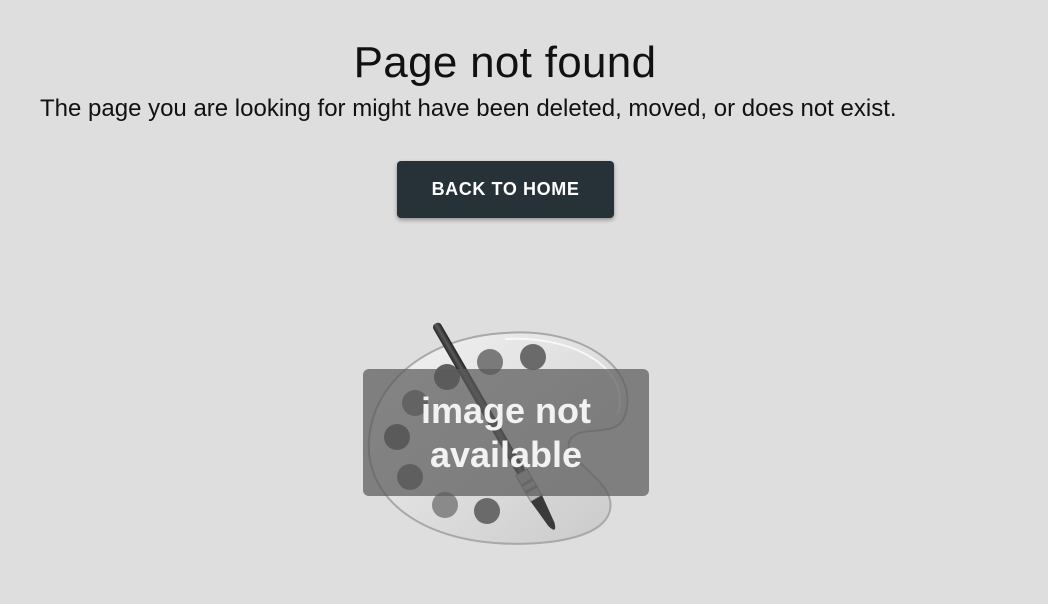  I want to click on image-not-available-placeholder: image not available, so click(510, 440).